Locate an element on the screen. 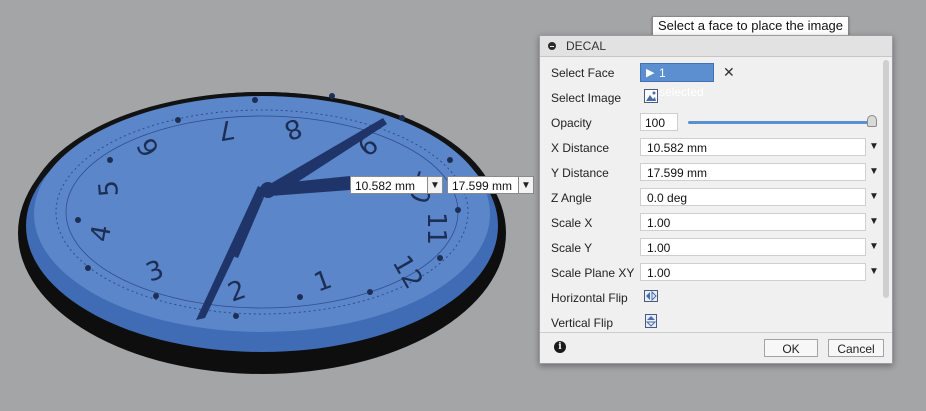  cancel-button: Cancel is located at coordinates (856, 348).